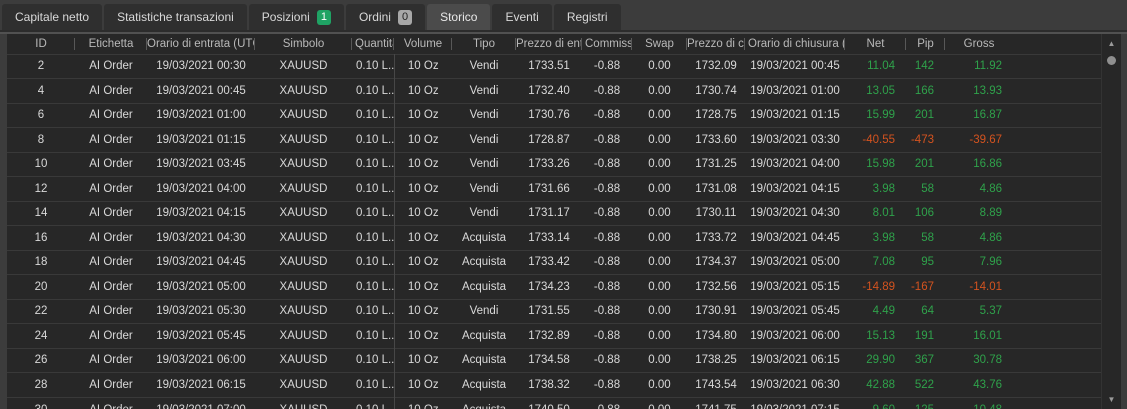  Describe the element at coordinates (201, 44) in the screenshot. I see `column-header: Orario di entrata (UTC..` at that location.